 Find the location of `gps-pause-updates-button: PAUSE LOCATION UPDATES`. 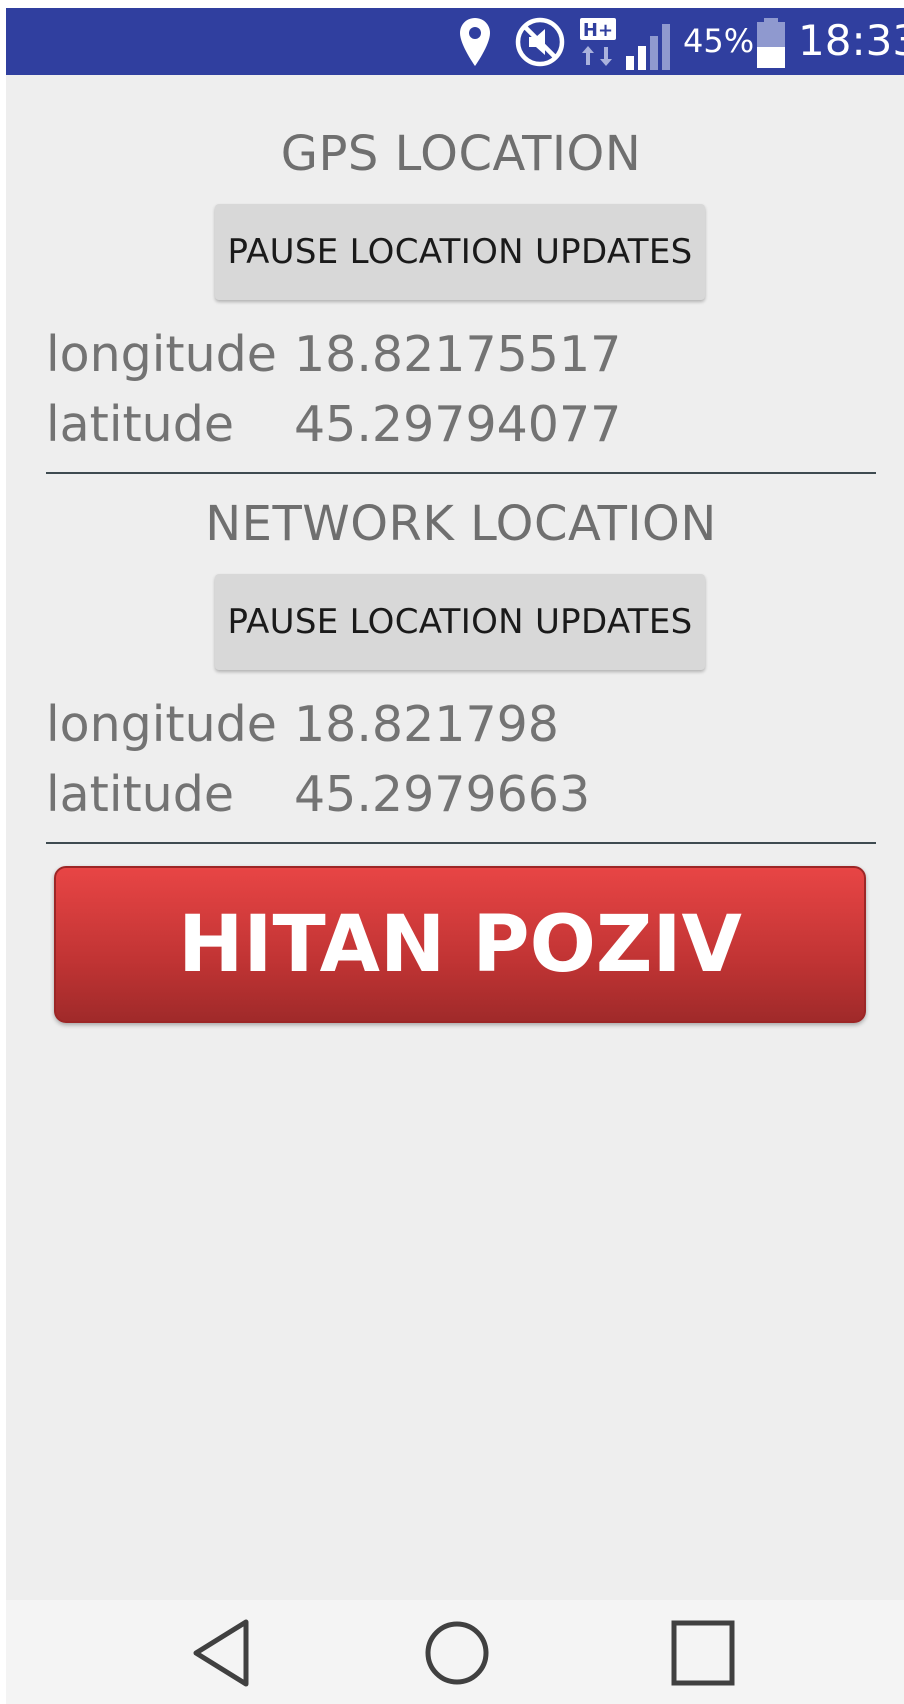

gps-pause-updates-button: PAUSE LOCATION UPDATES is located at coordinates (460, 252).